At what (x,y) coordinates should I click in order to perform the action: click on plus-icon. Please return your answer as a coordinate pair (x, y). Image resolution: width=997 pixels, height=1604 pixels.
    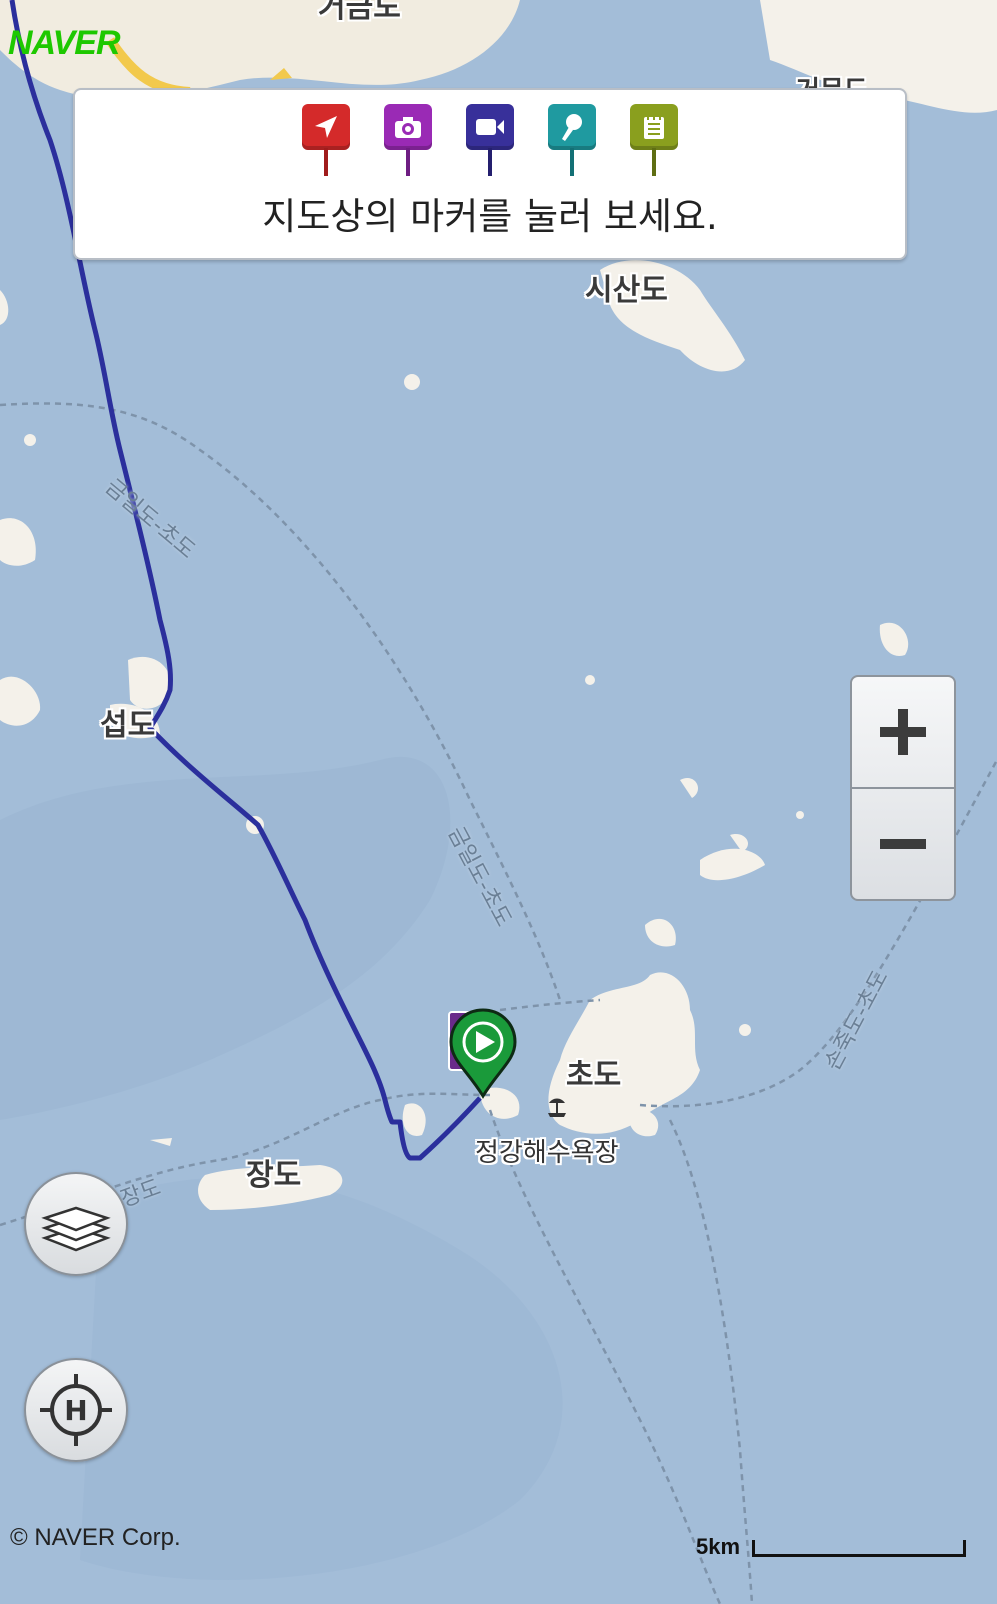
    Looking at the image, I should click on (903, 732).